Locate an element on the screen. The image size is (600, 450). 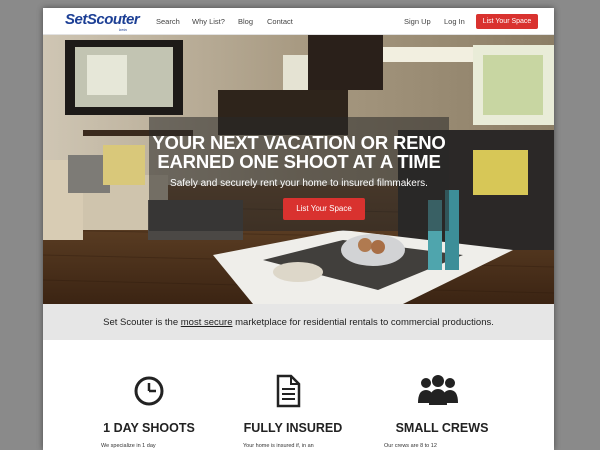
feature-text: We specialize in 1 day is located at coordinates (128, 446).